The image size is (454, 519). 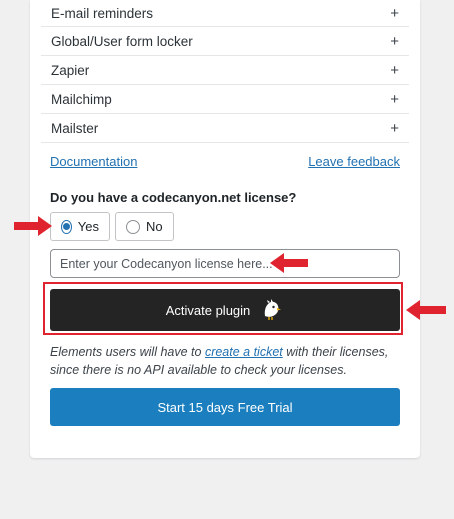 I want to click on leave-feedback-link: Leave feedback, so click(x=354, y=161).